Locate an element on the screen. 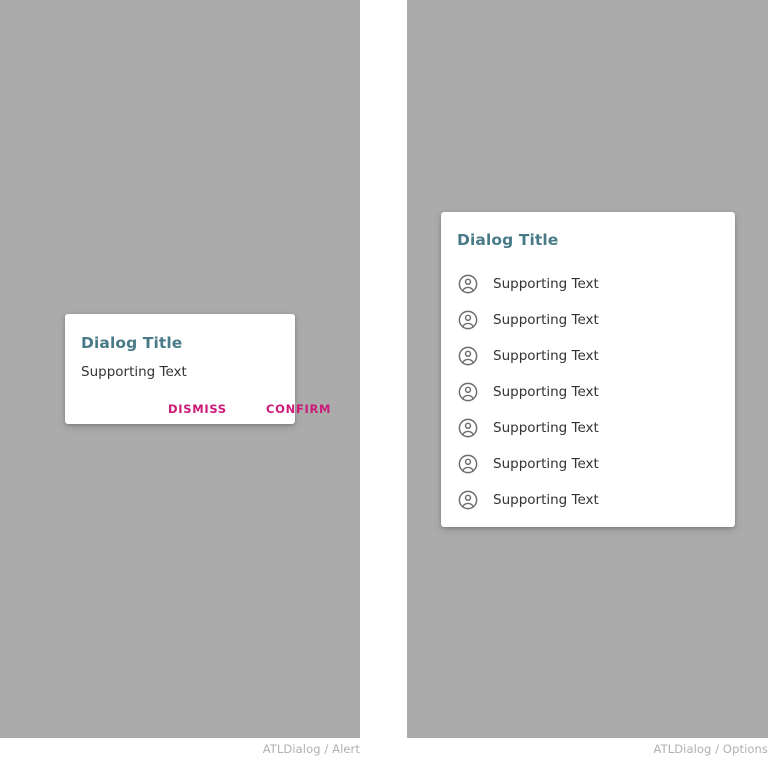  footer-label-options: ATLDialog / Options is located at coordinates (710, 749).